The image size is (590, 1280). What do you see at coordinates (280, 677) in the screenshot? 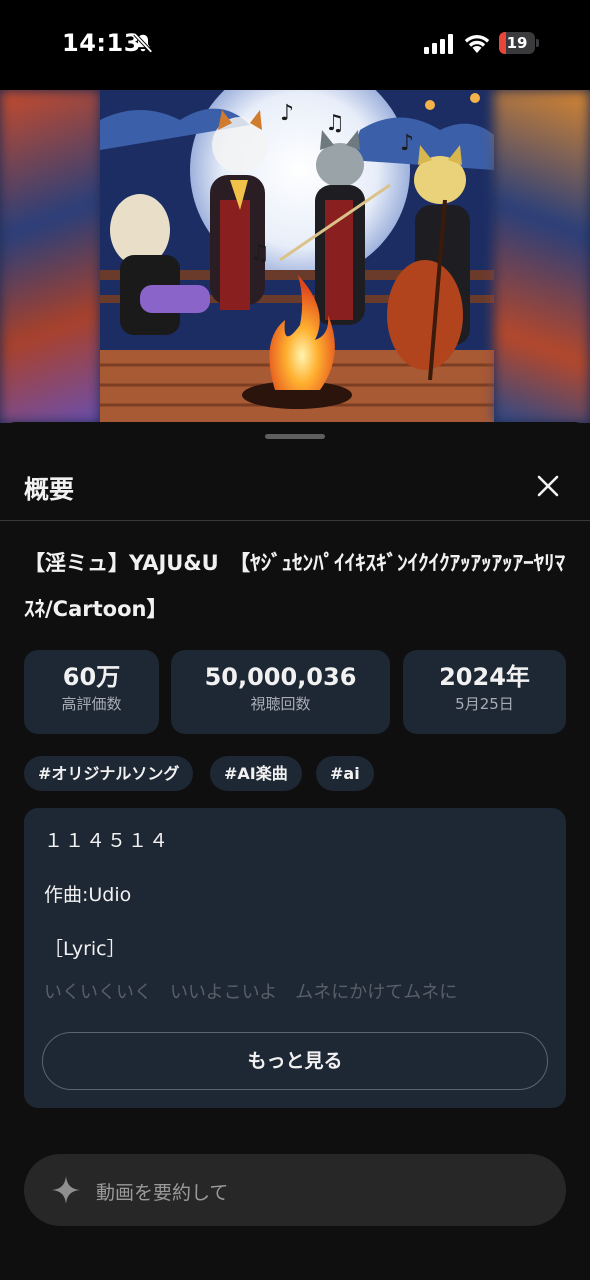
I see `views-count: 50,000,036` at bounding box center [280, 677].